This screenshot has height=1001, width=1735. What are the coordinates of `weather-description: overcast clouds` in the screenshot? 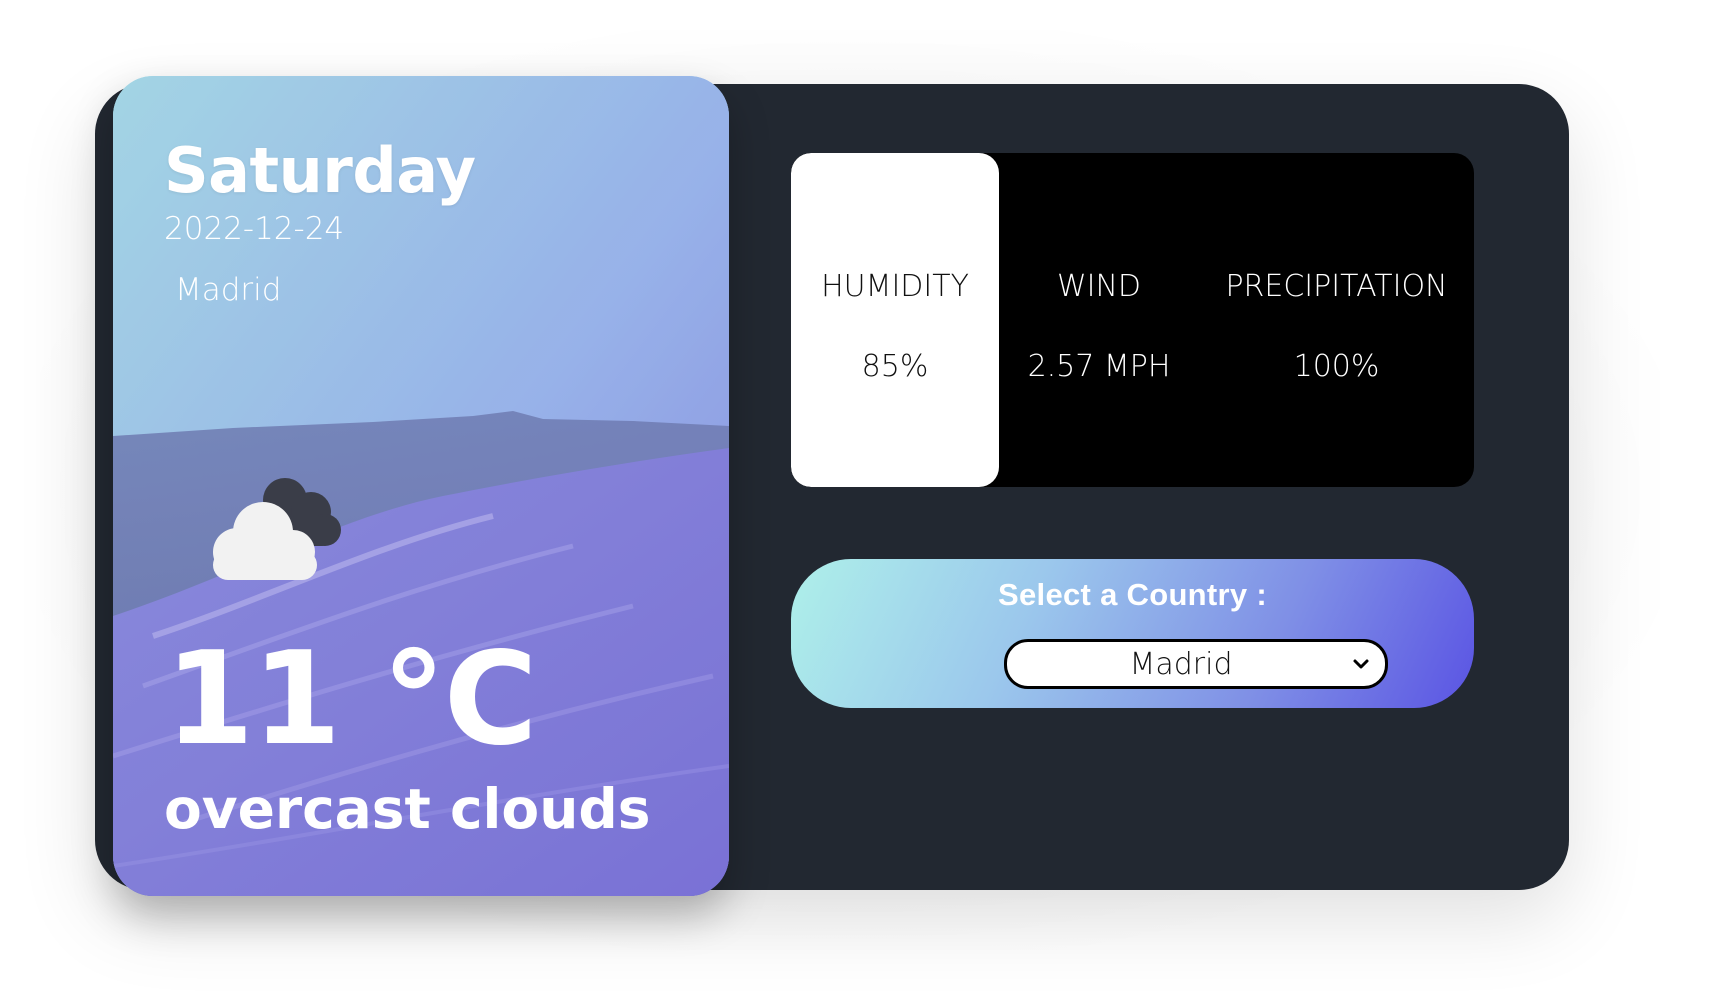 It's located at (407, 809).